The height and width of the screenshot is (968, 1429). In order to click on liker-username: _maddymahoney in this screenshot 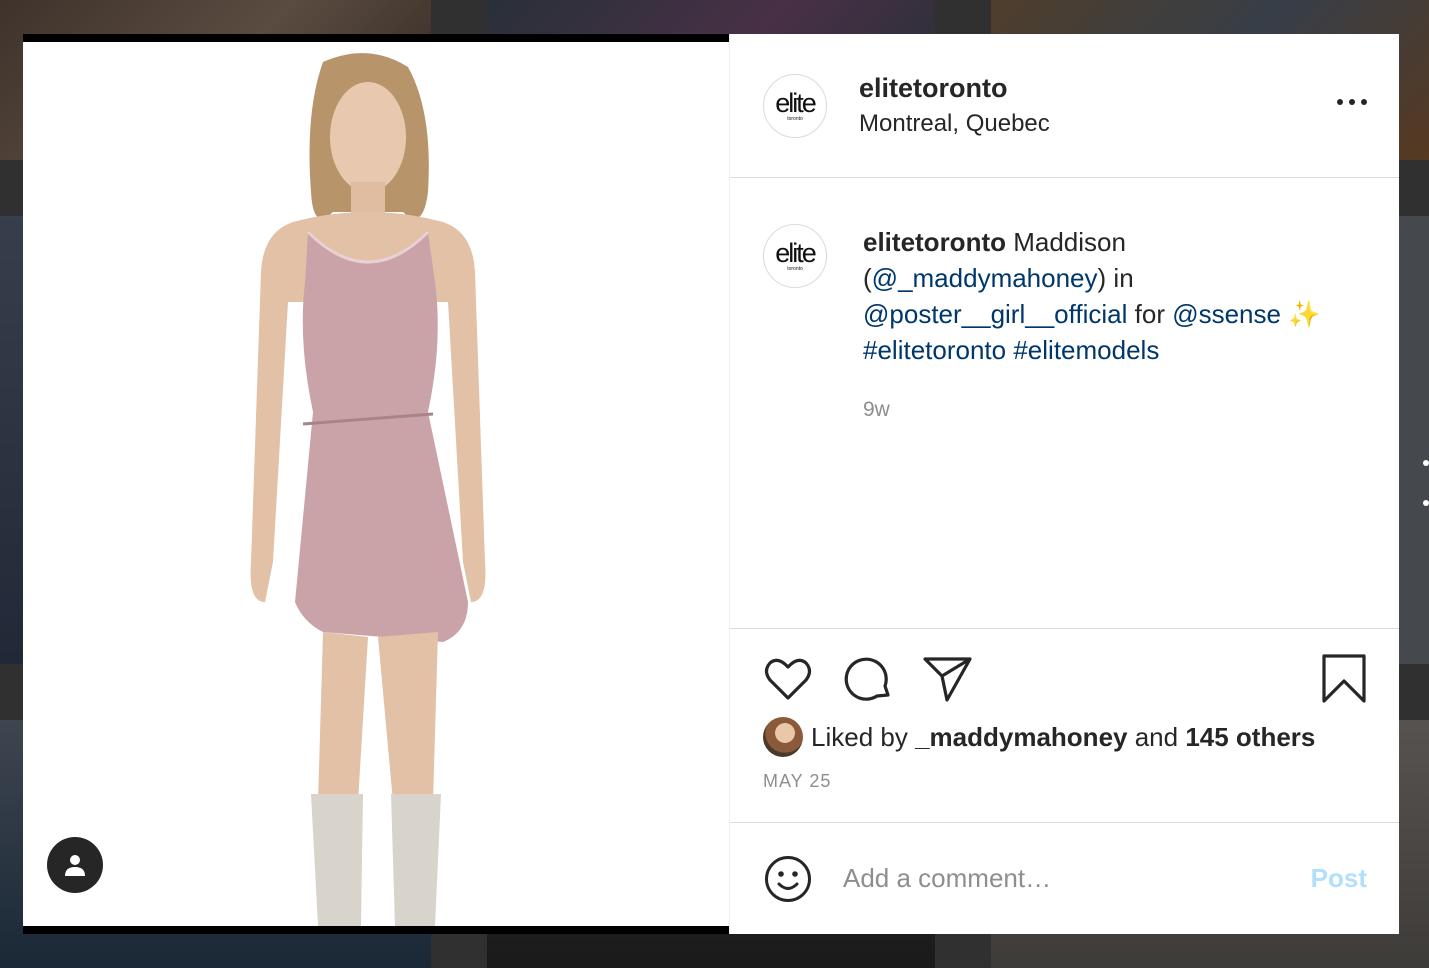, I will do `click(1021, 737)`.